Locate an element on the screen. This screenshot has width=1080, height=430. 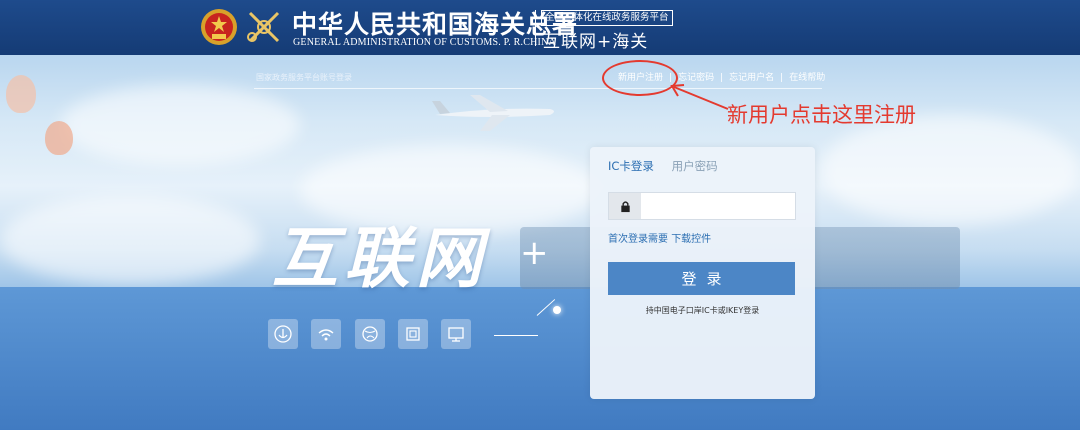
anchor-icon is located at coordinates (283, 334).